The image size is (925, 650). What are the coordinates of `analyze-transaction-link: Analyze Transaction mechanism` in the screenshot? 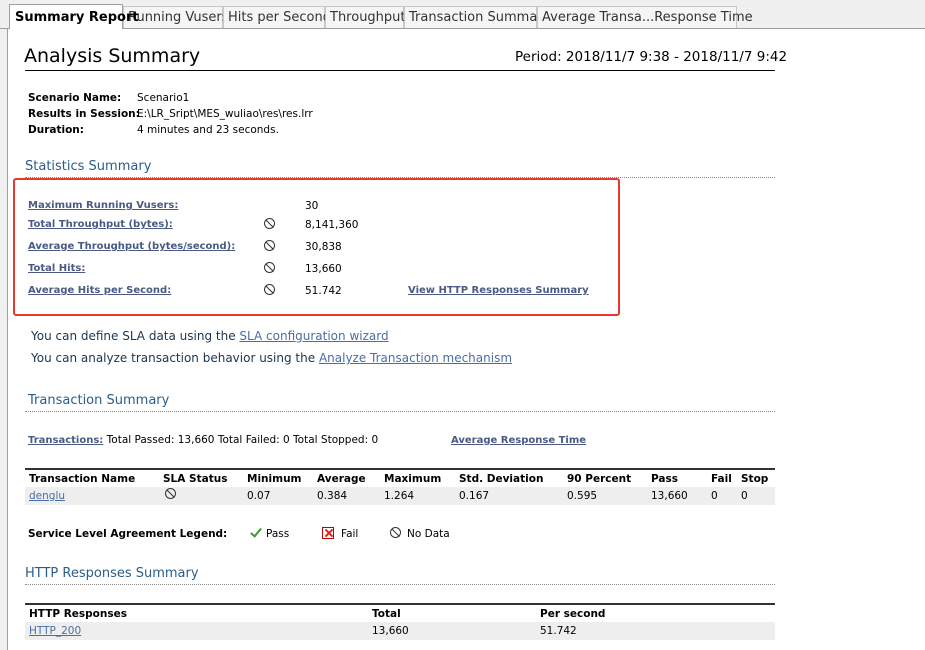 It's located at (415, 358).